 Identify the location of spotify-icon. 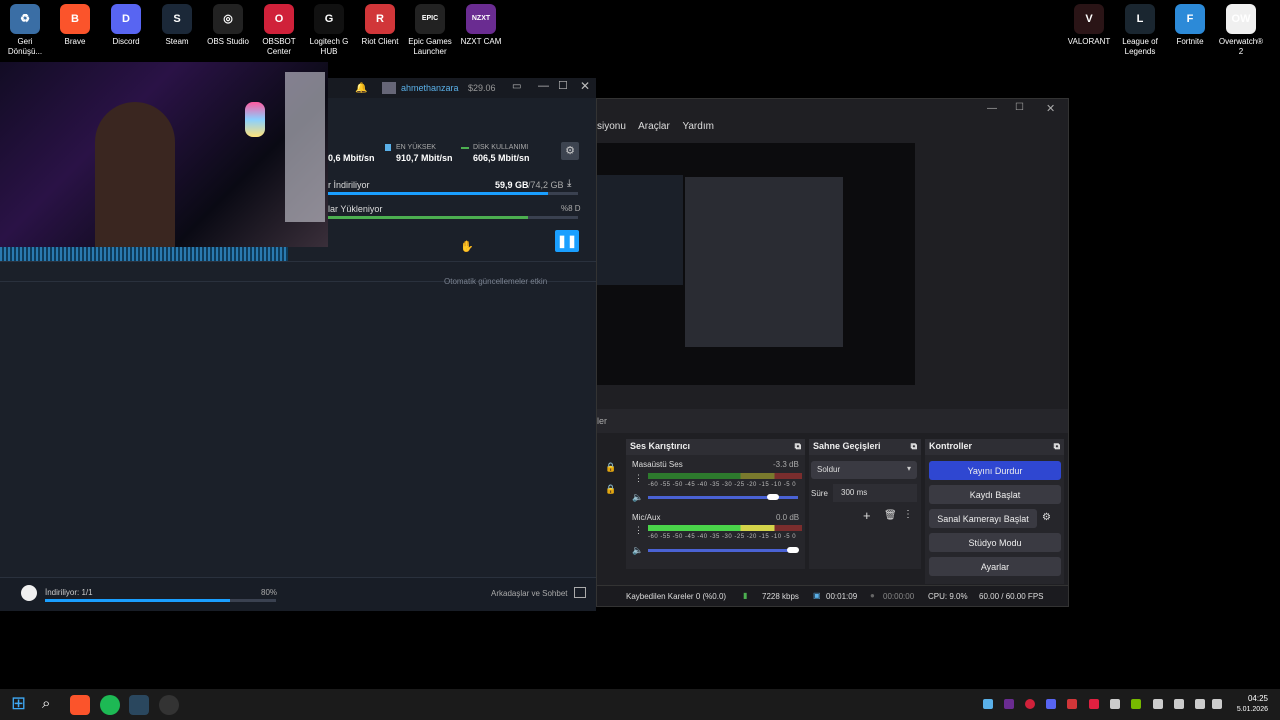
(110, 705).